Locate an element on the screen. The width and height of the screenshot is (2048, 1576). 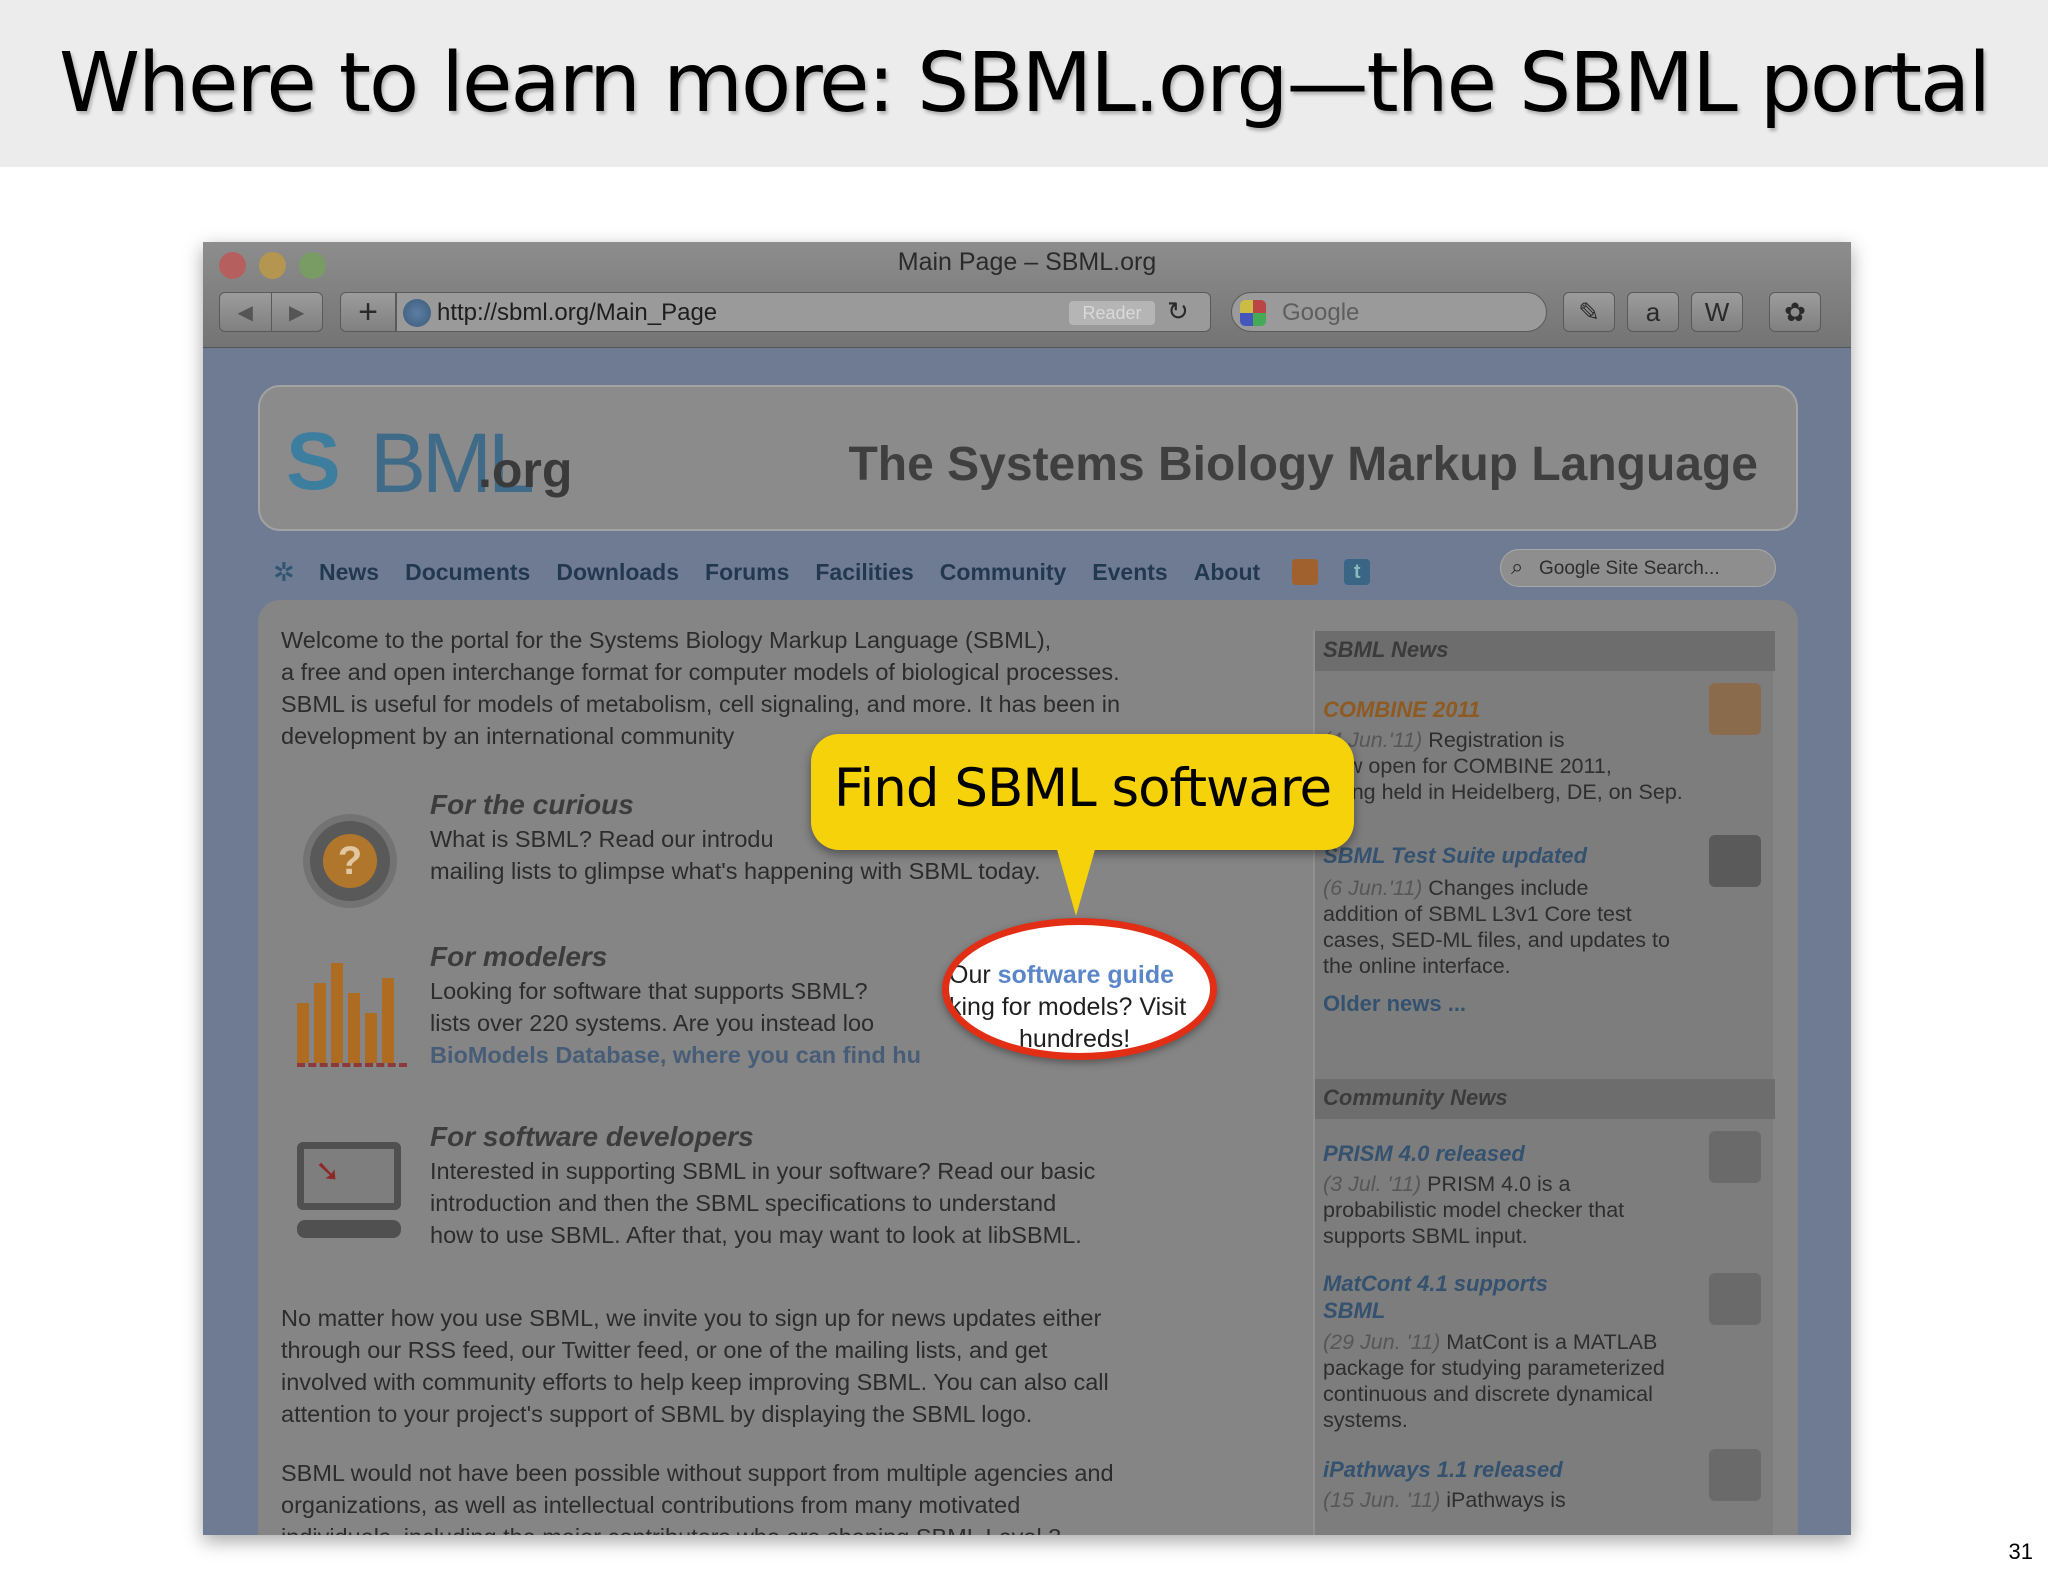
nav-news: News is located at coordinates (349, 572).